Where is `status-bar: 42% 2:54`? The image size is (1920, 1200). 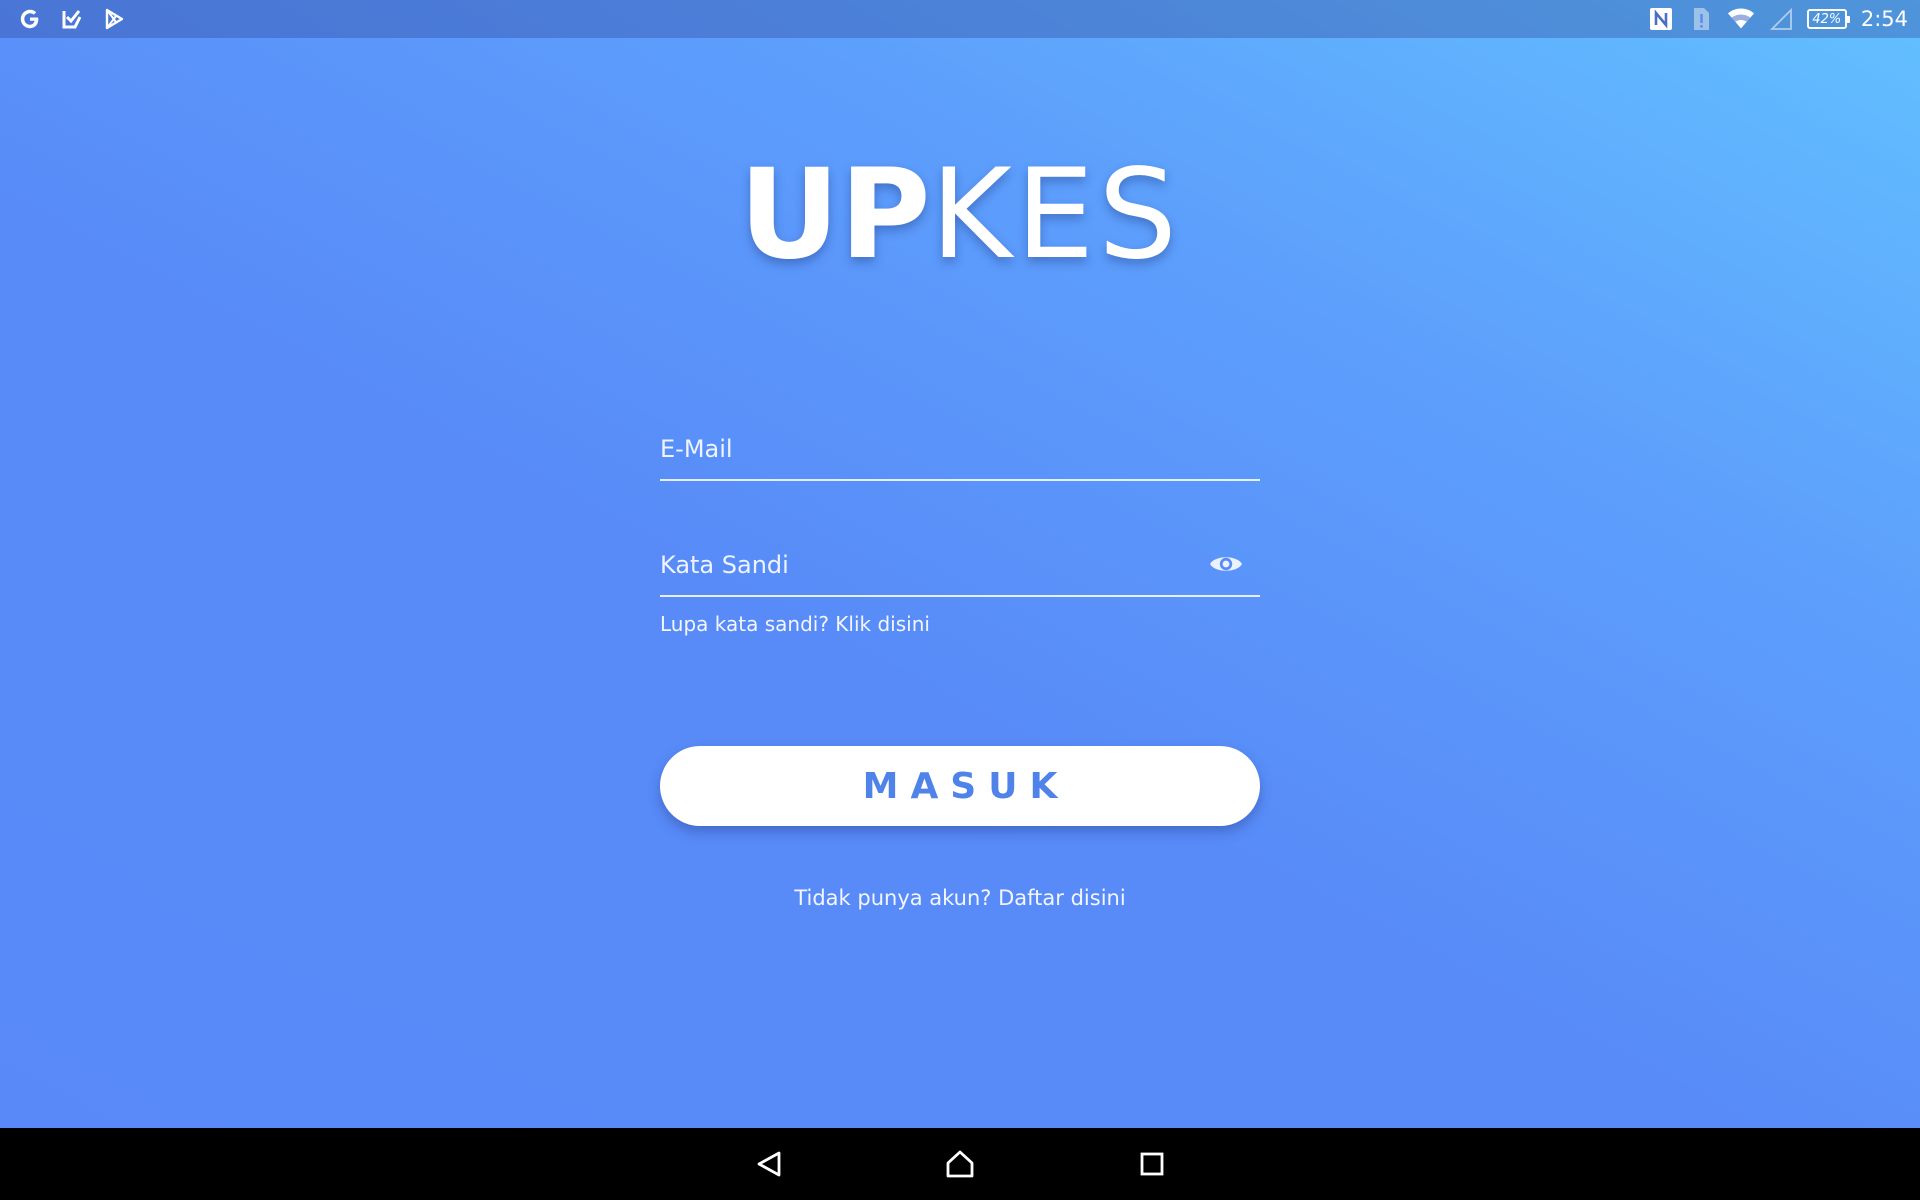
status-bar: 42% 2:54 is located at coordinates (960, 19).